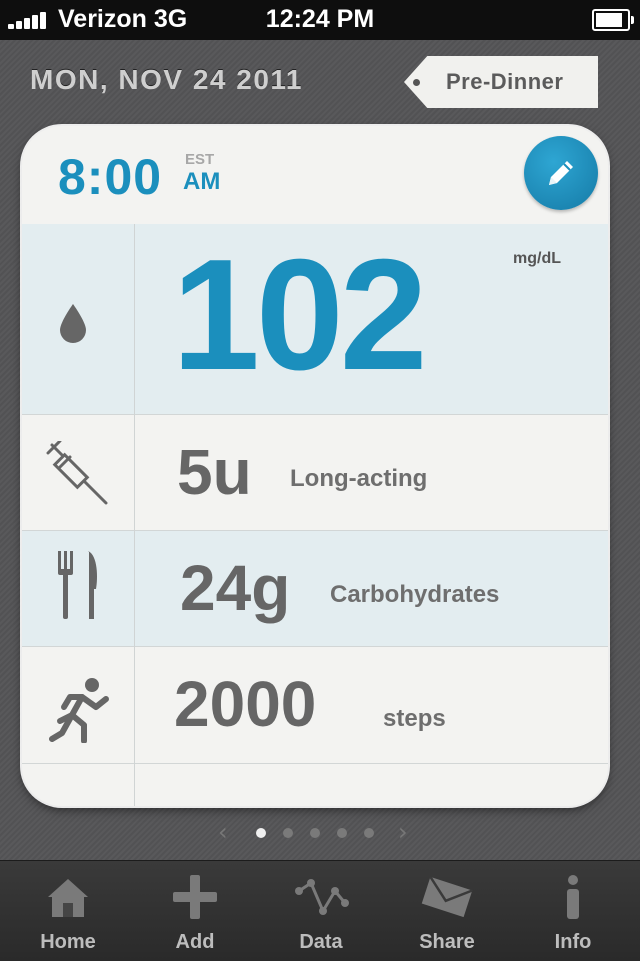  What do you see at coordinates (414, 718) in the screenshot?
I see `steps-label: steps` at bounding box center [414, 718].